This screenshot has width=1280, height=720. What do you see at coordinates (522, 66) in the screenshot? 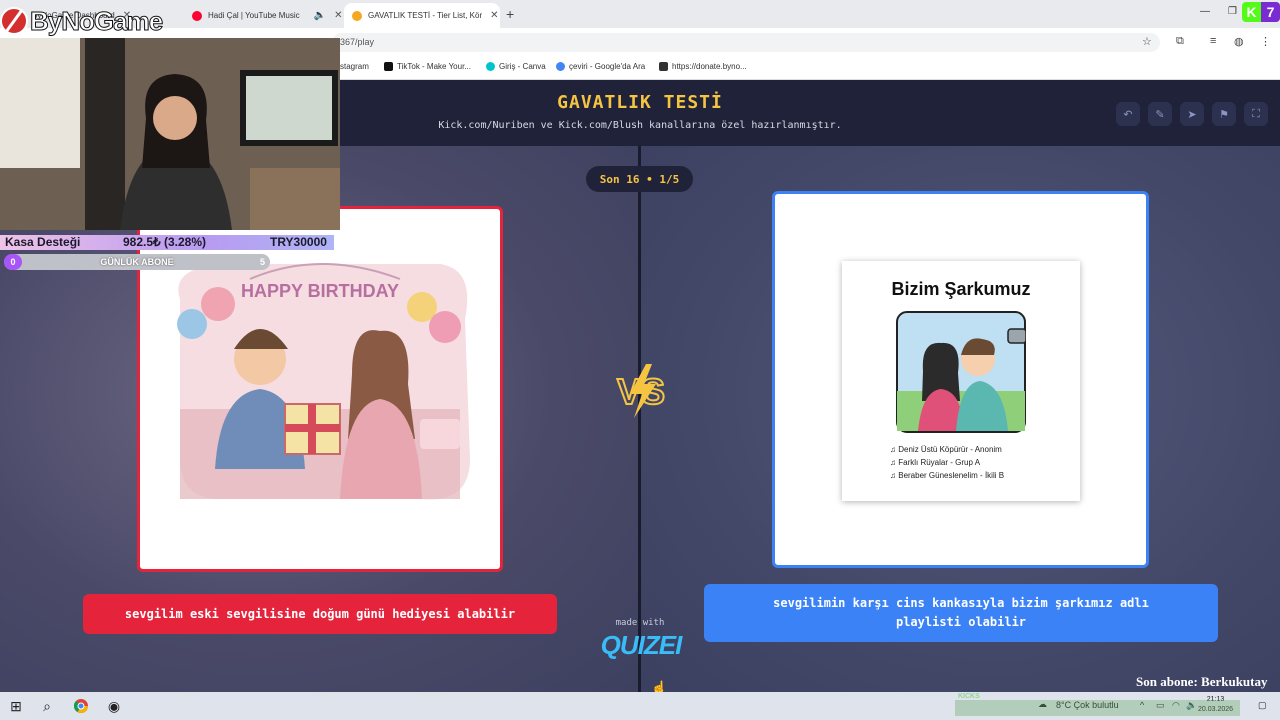
I see `bookmark-label: Giriş - Canva` at bounding box center [522, 66].